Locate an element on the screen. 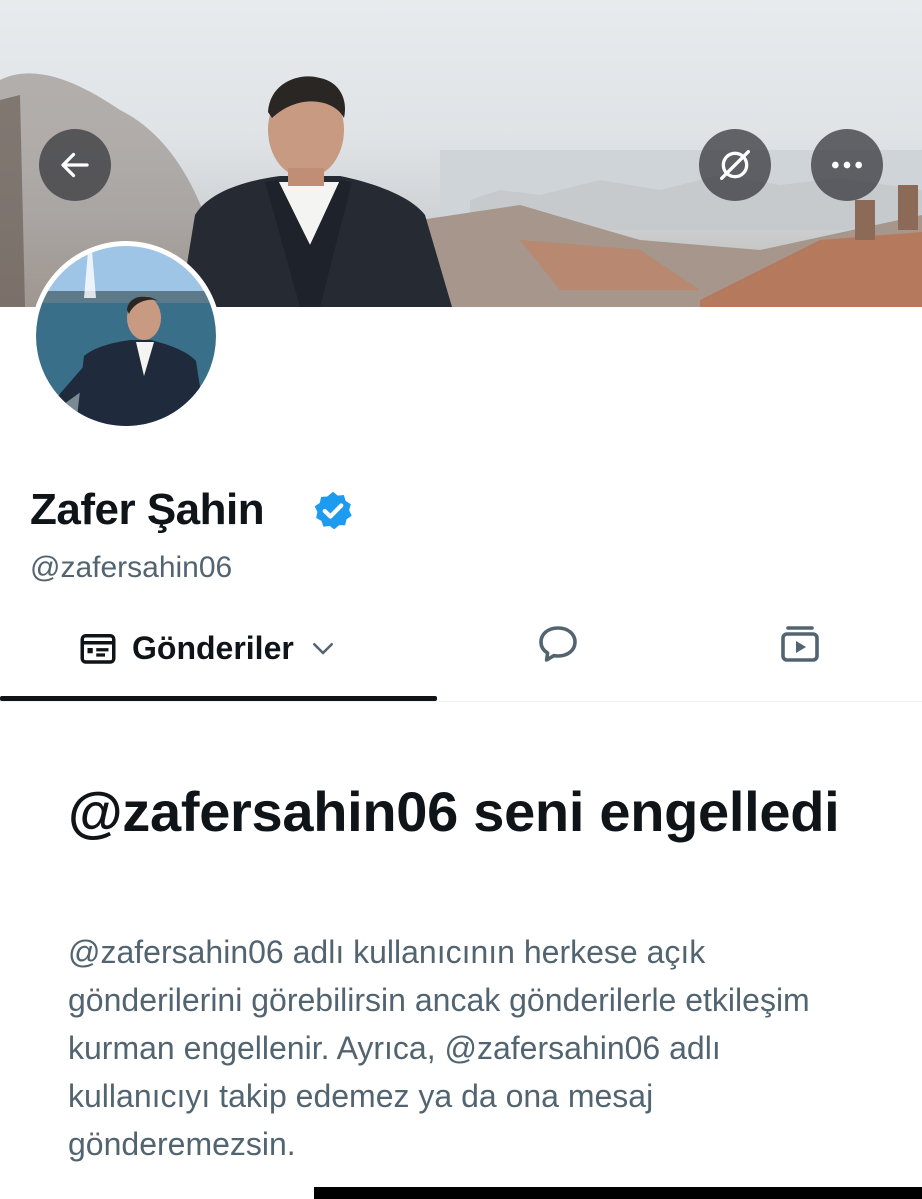 The height and width of the screenshot is (1199, 922). profile-avatar is located at coordinates (126, 336).